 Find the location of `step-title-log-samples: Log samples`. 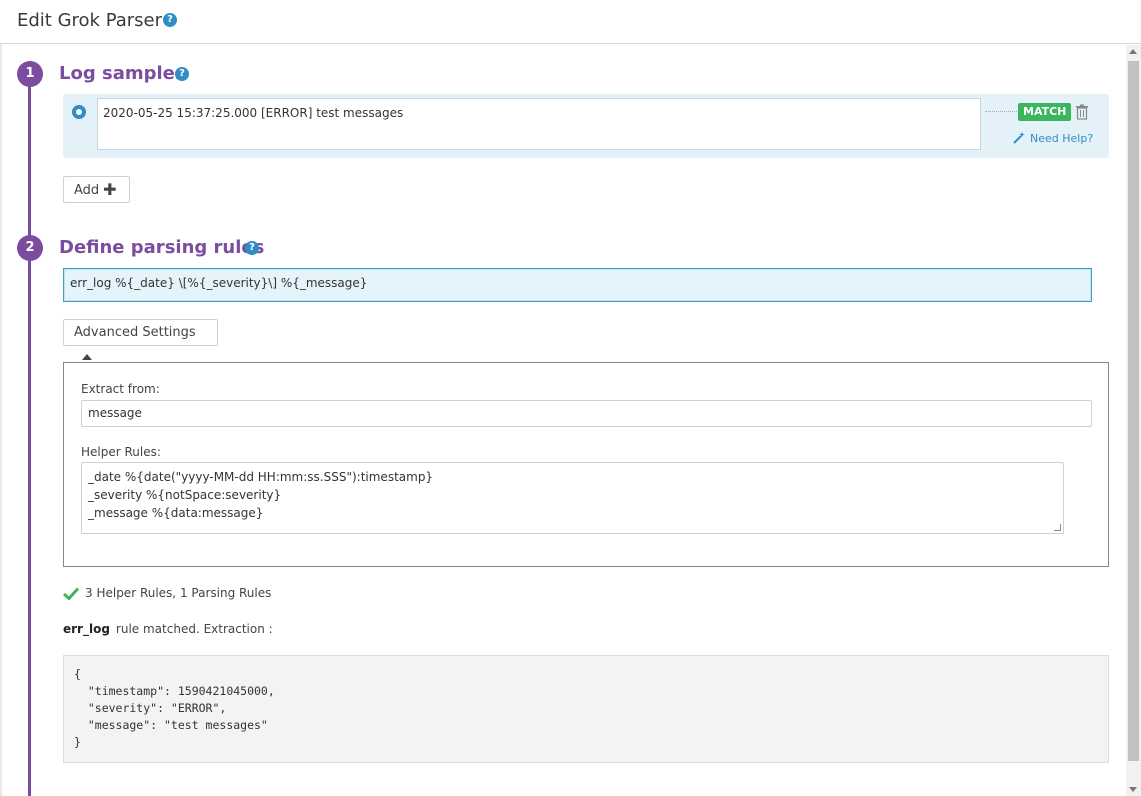

step-title-log-samples: Log samples is located at coordinates (122, 73).